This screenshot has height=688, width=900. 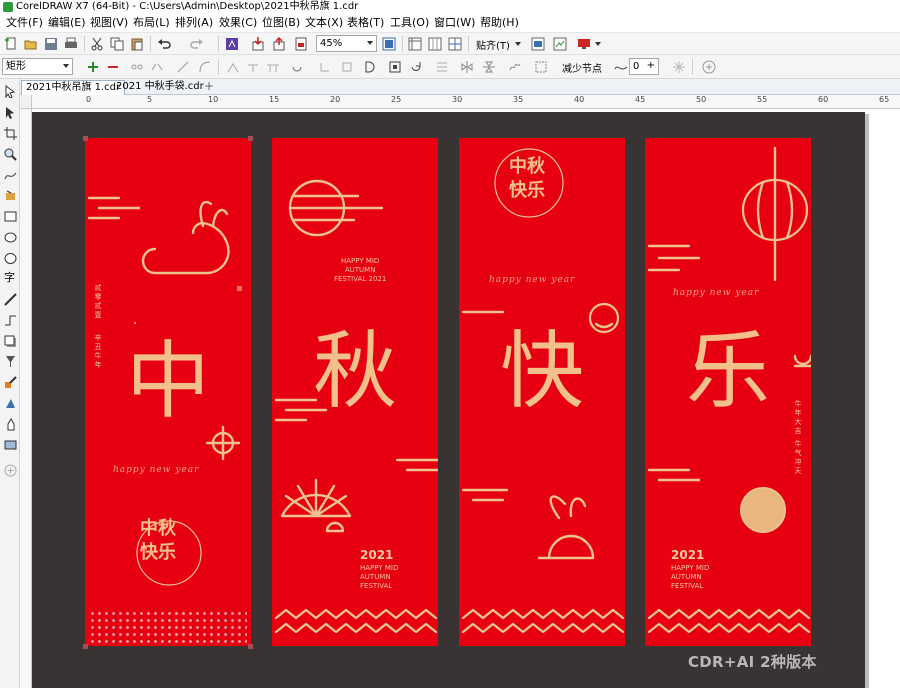 What do you see at coordinates (197, 44) in the screenshot?
I see `redo-icon` at bounding box center [197, 44].